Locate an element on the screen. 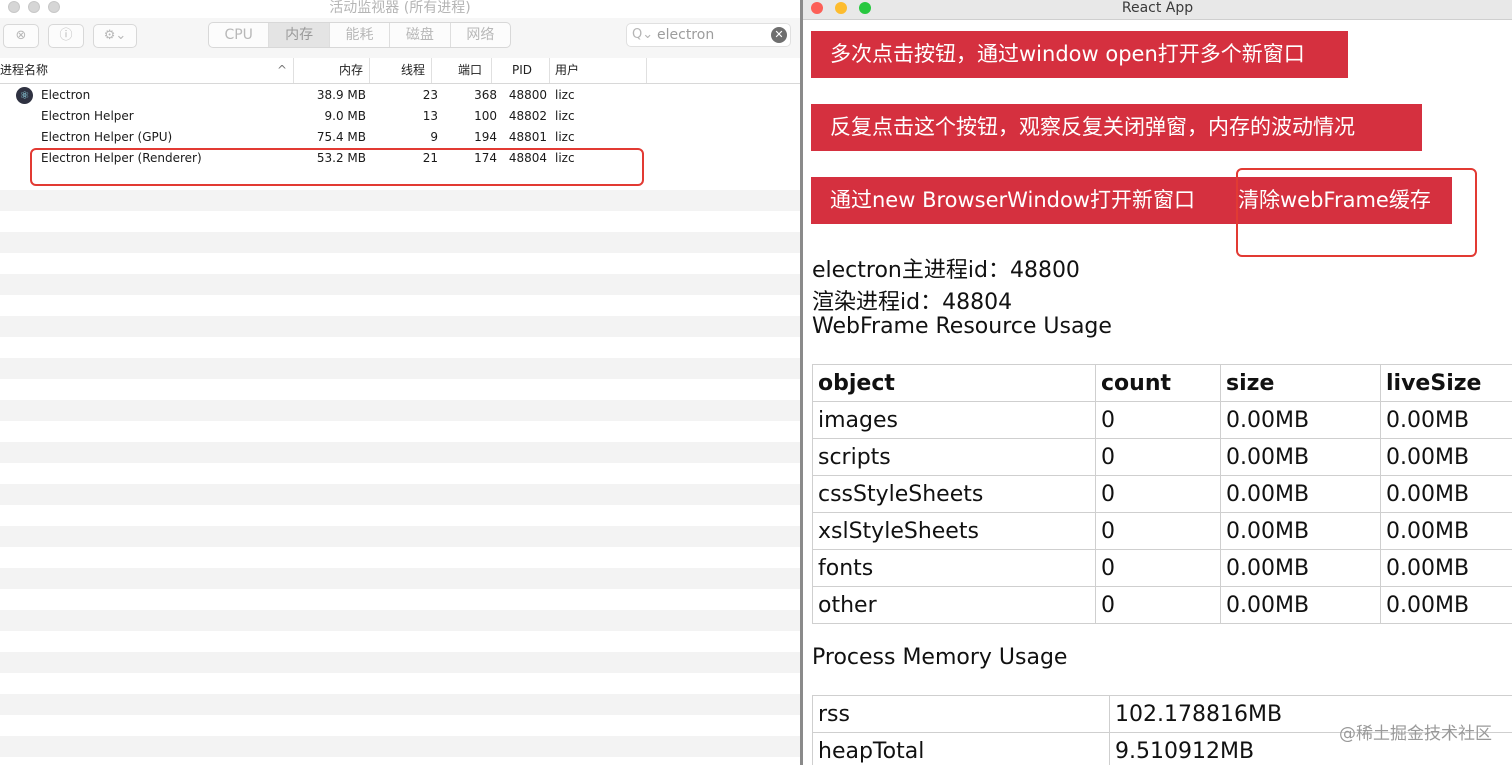  process-name: Electron Helper is located at coordinates (87, 116).